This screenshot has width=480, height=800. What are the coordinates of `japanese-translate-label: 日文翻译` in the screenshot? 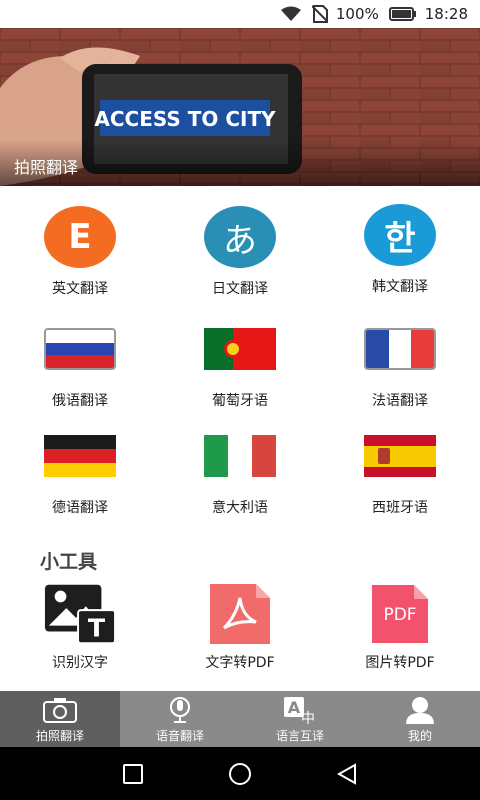 It's located at (240, 289).